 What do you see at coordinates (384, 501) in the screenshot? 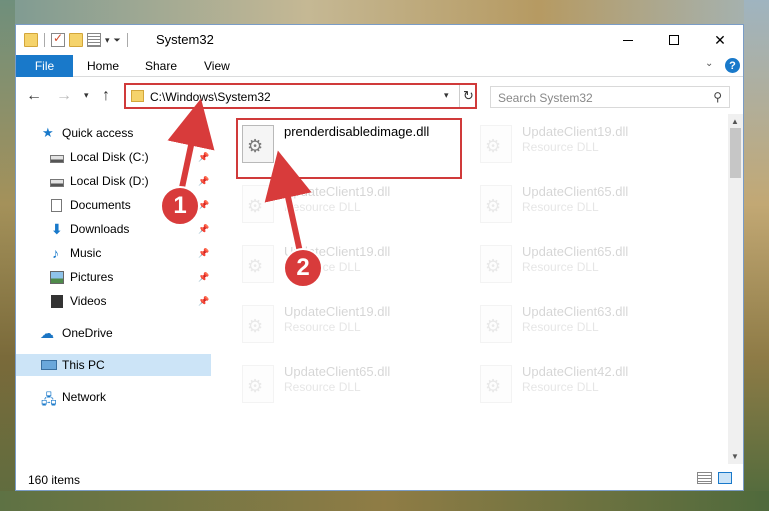
I see `desktop-wallpaper-bottom` at bounding box center [384, 501].